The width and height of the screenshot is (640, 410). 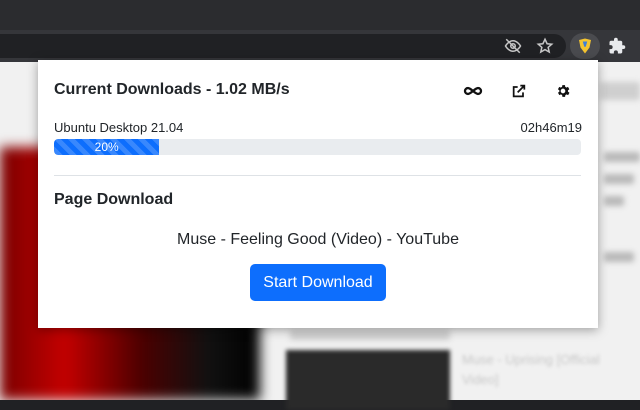 What do you see at coordinates (317, 175) in the screenshot?
I see `section-divider` at bounding box center [317, 175].